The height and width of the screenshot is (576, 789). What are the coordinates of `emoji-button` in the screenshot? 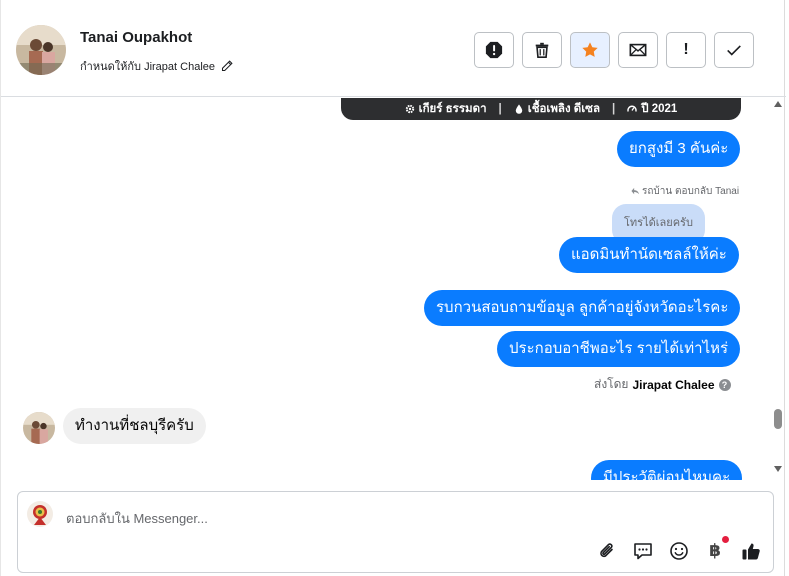 It's located at (679, 551).